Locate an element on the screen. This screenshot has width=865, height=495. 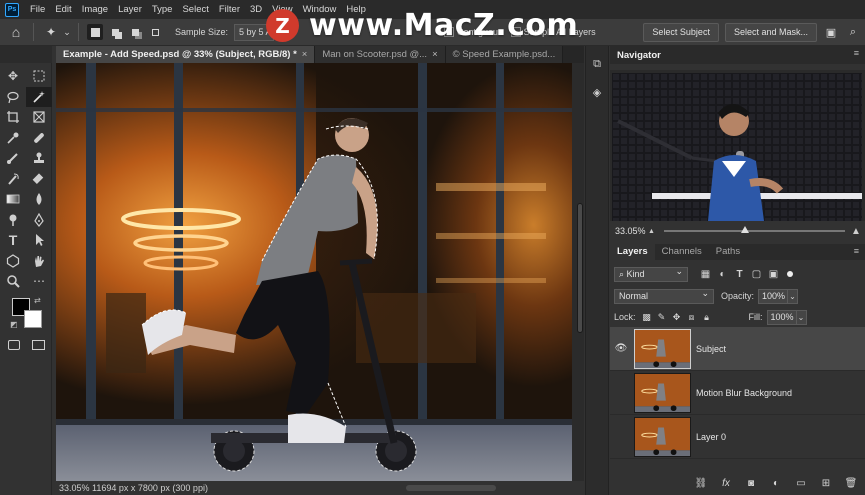
healing-brush-tool-icon is located at coordinates (39, 138).